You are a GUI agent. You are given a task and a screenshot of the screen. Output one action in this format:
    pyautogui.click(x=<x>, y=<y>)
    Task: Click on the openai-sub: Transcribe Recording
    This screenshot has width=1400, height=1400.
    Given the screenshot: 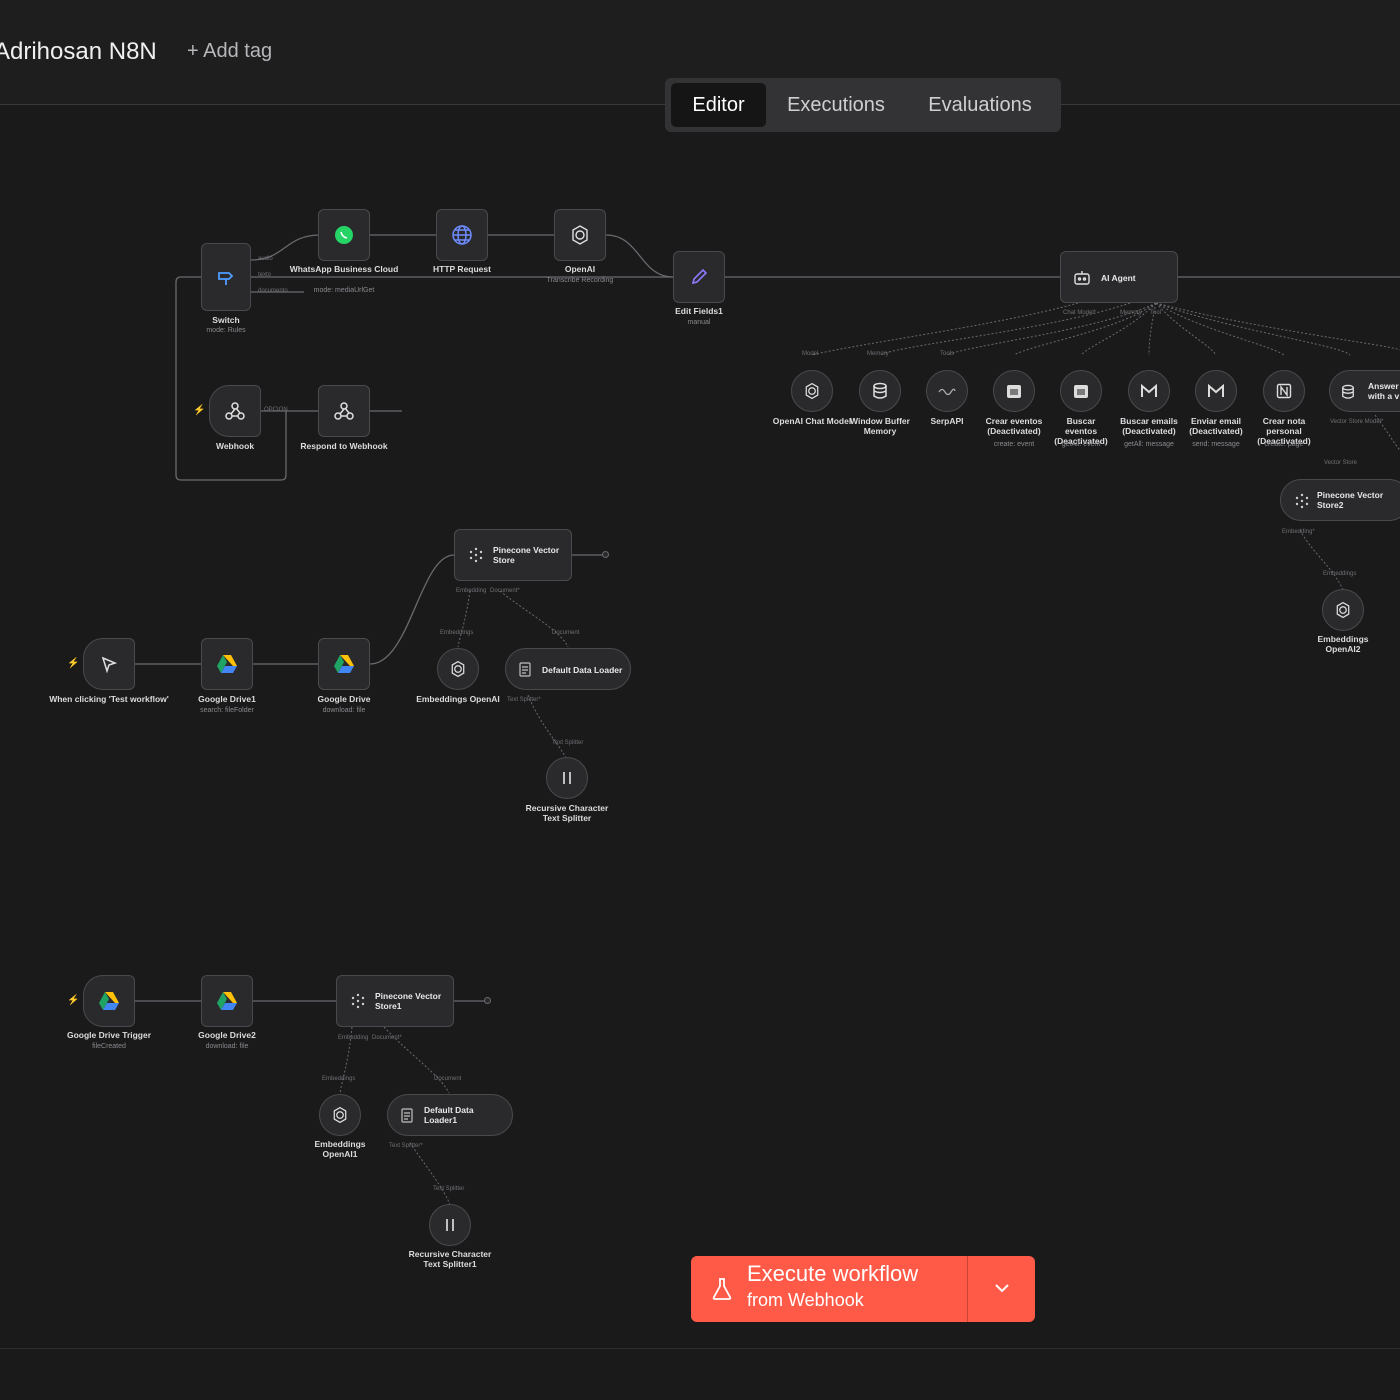 What is the action you would take?
    pyautogui.click(x=580, y=280)
    